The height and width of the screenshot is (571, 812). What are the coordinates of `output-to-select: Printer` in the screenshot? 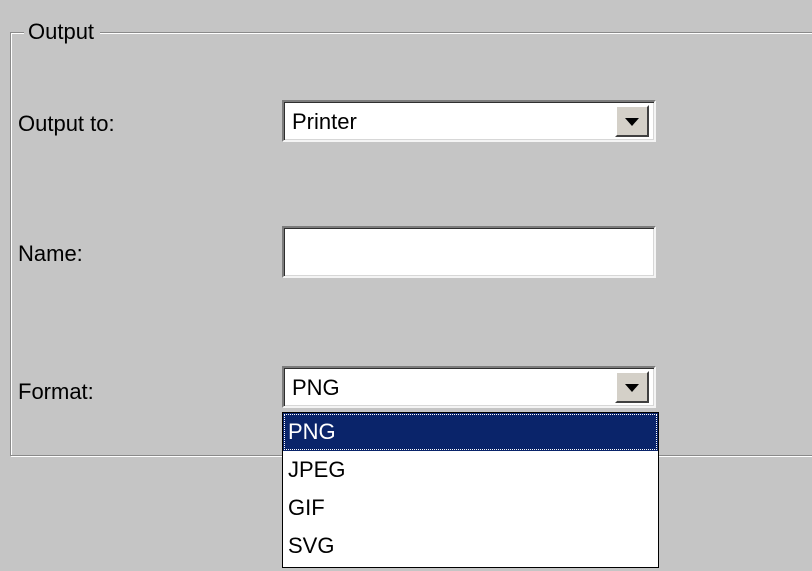 It's located at (469, 121).